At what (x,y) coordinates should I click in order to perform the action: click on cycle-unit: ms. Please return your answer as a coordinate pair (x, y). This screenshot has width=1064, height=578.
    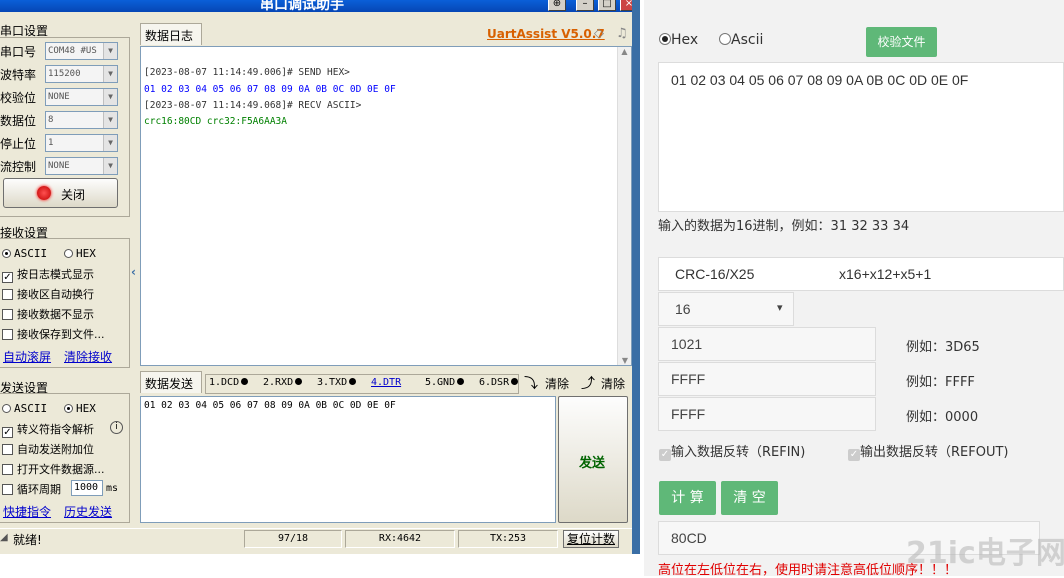
    Looking at the image, I should click on (112, 488).